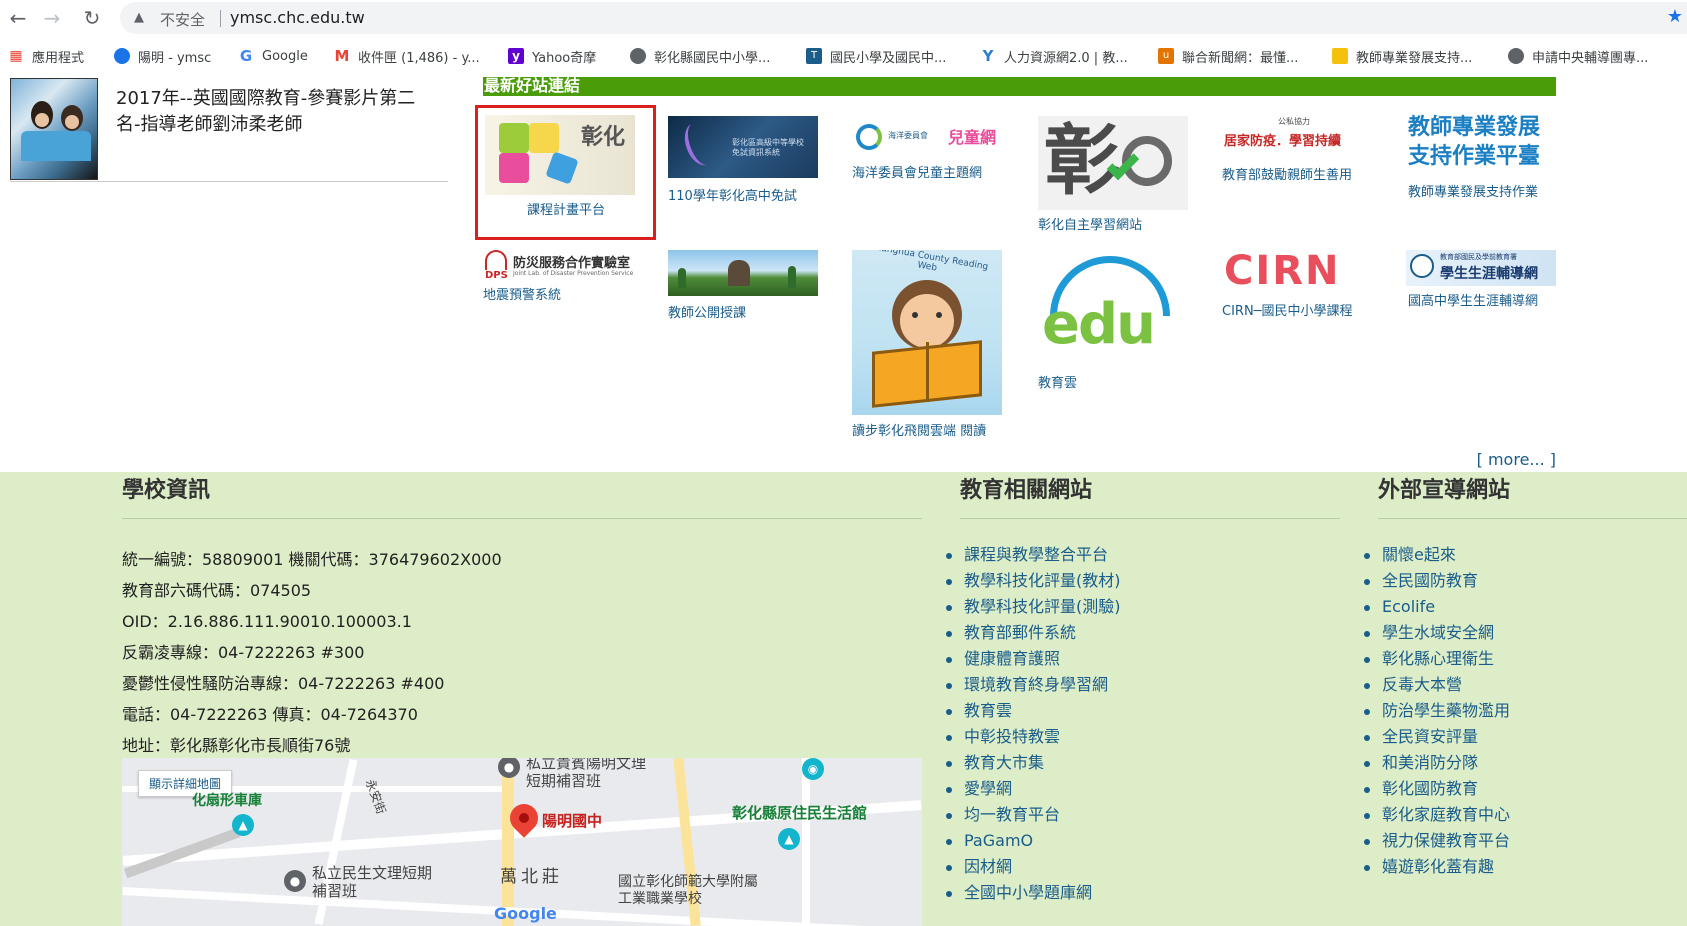 This screenshot has width=1687, height=926. What do you see at coordinates (1031, 841) in the screenshot?
I see `list-item: PaGamO` at bounding box center [1031, 841].